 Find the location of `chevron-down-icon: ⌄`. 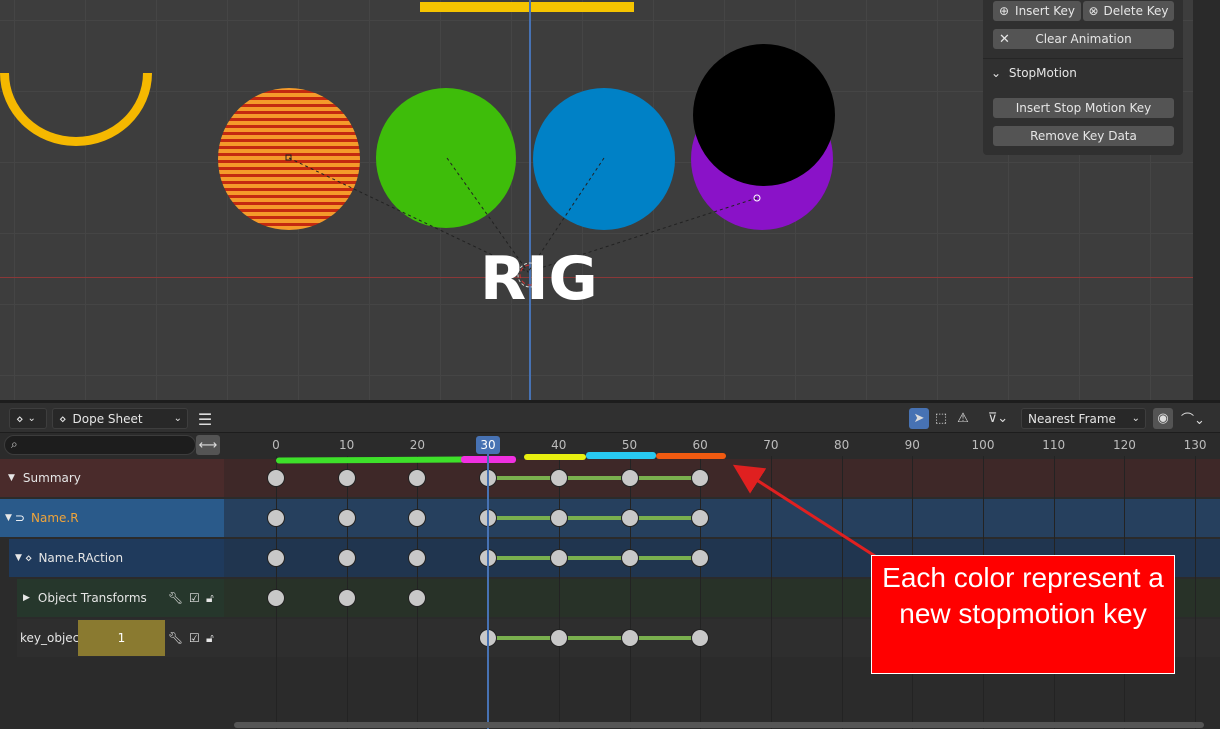

chevron-down-icon: ⌄ is located at coordinates (1135, 418).